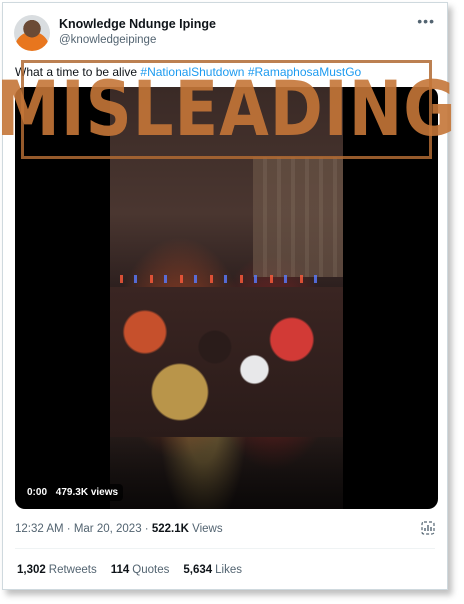 The image size is (464, 604). What do you see at coordinates (31, 570) in the screenshot?
I see `retweets-count: 1,302` at bounding box center [31, 570].